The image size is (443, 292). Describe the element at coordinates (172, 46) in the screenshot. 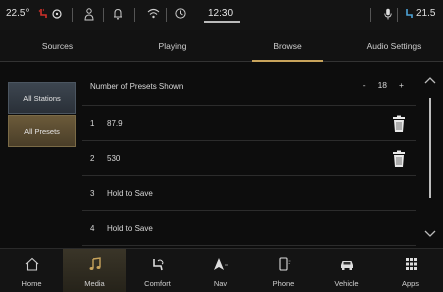

I see `tab-playing: Playing` at that location.